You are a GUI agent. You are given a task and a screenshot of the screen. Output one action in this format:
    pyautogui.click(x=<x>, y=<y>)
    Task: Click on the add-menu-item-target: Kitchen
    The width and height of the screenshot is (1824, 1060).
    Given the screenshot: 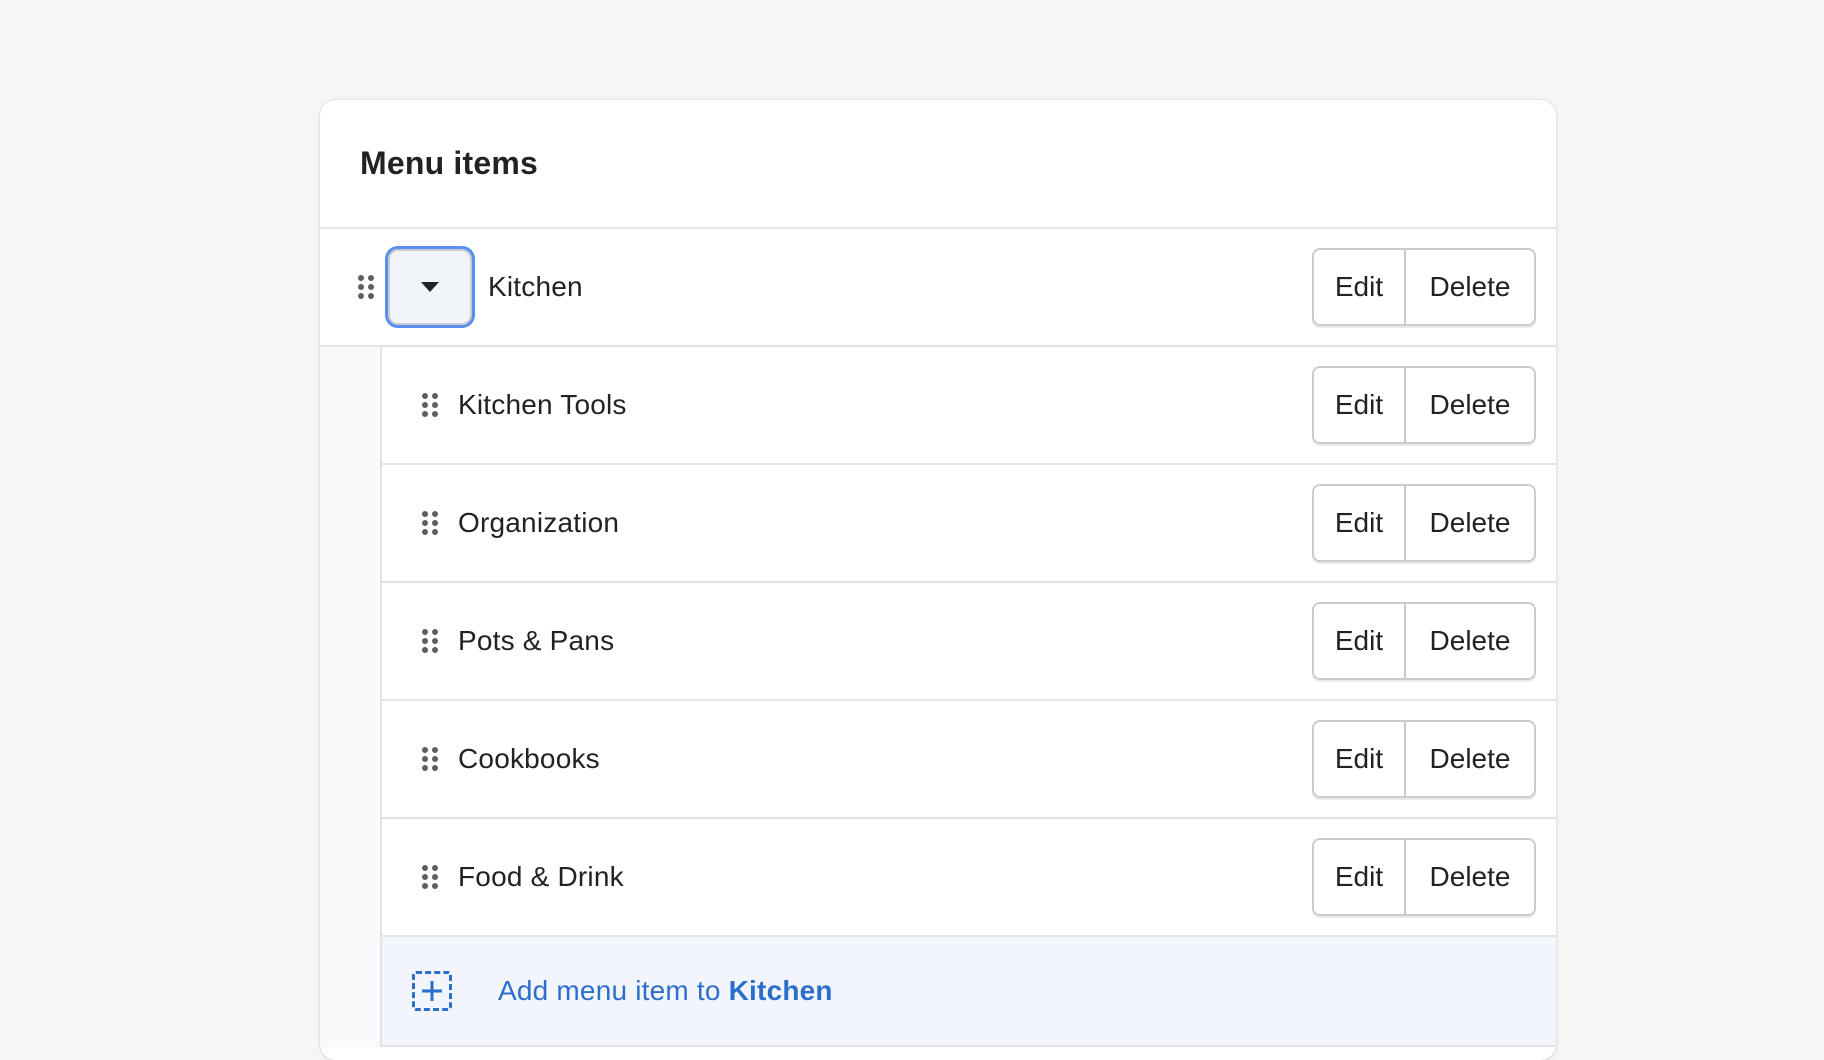 What is the action you would take?
    pyautogui.click(x=780, y=990)
    